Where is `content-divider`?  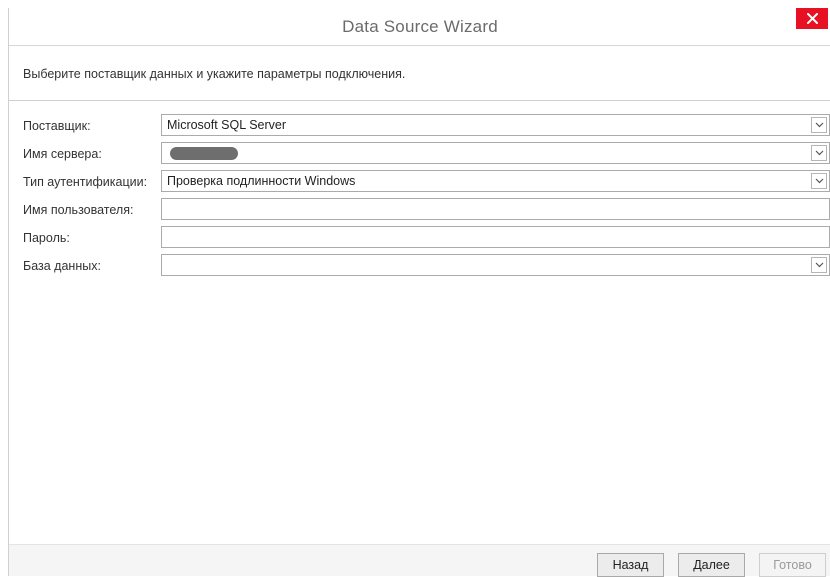 content-divider is located at coordinates (419, 100).